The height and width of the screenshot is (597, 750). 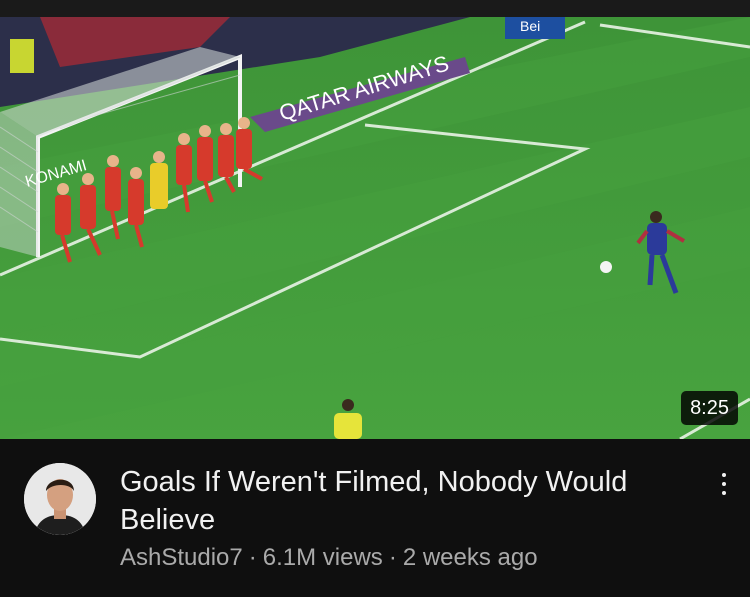 I want to click on top-banner-text: Bei, so click(x=530, y=26).